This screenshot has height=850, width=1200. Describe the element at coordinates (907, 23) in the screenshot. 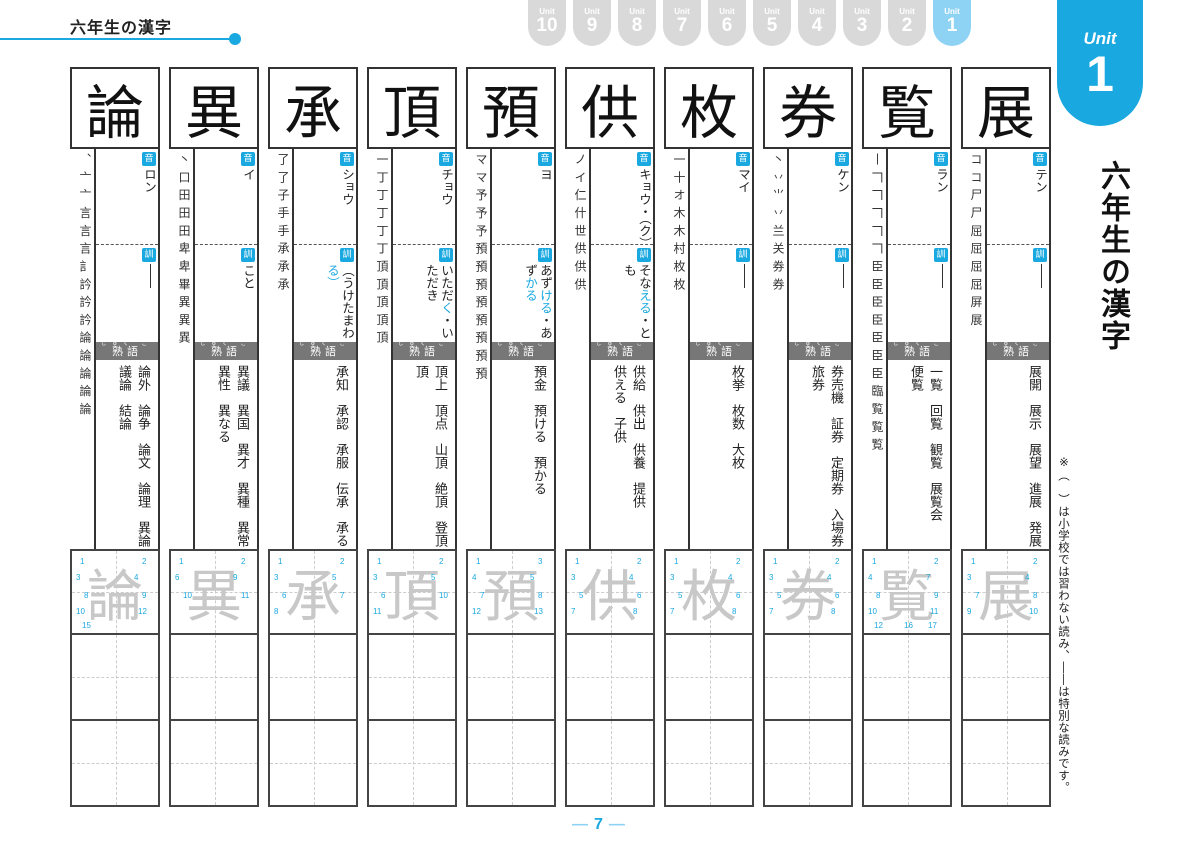

I see `unit-tab-2: Unit 2` at that location.